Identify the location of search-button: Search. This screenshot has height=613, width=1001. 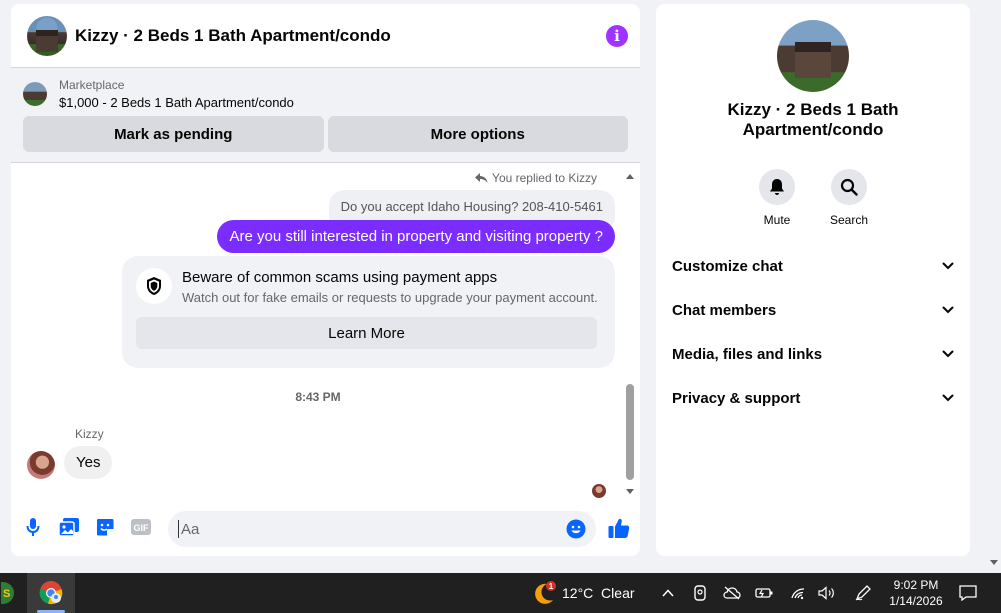
(849, 198).